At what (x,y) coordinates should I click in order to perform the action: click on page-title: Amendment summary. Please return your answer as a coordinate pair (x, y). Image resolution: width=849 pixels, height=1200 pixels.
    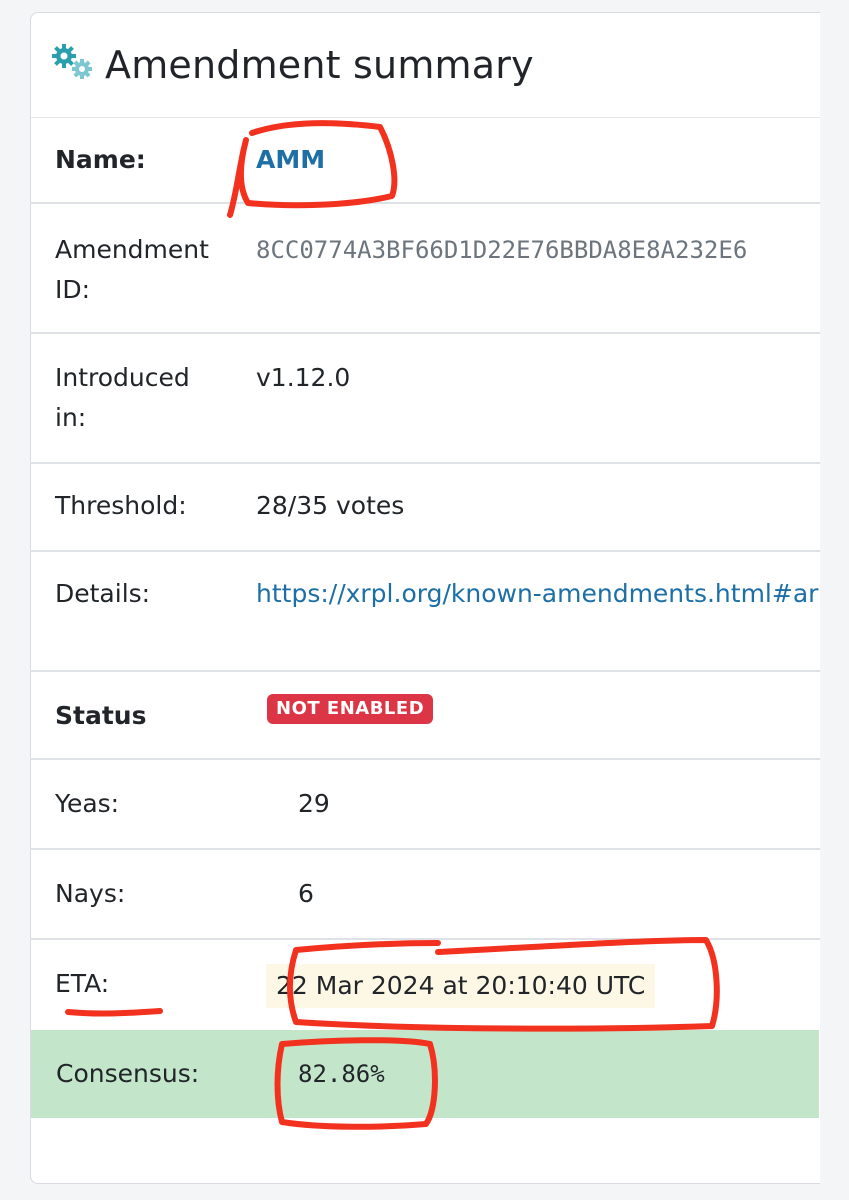
    Looking at the image, I should click on (319, 65).